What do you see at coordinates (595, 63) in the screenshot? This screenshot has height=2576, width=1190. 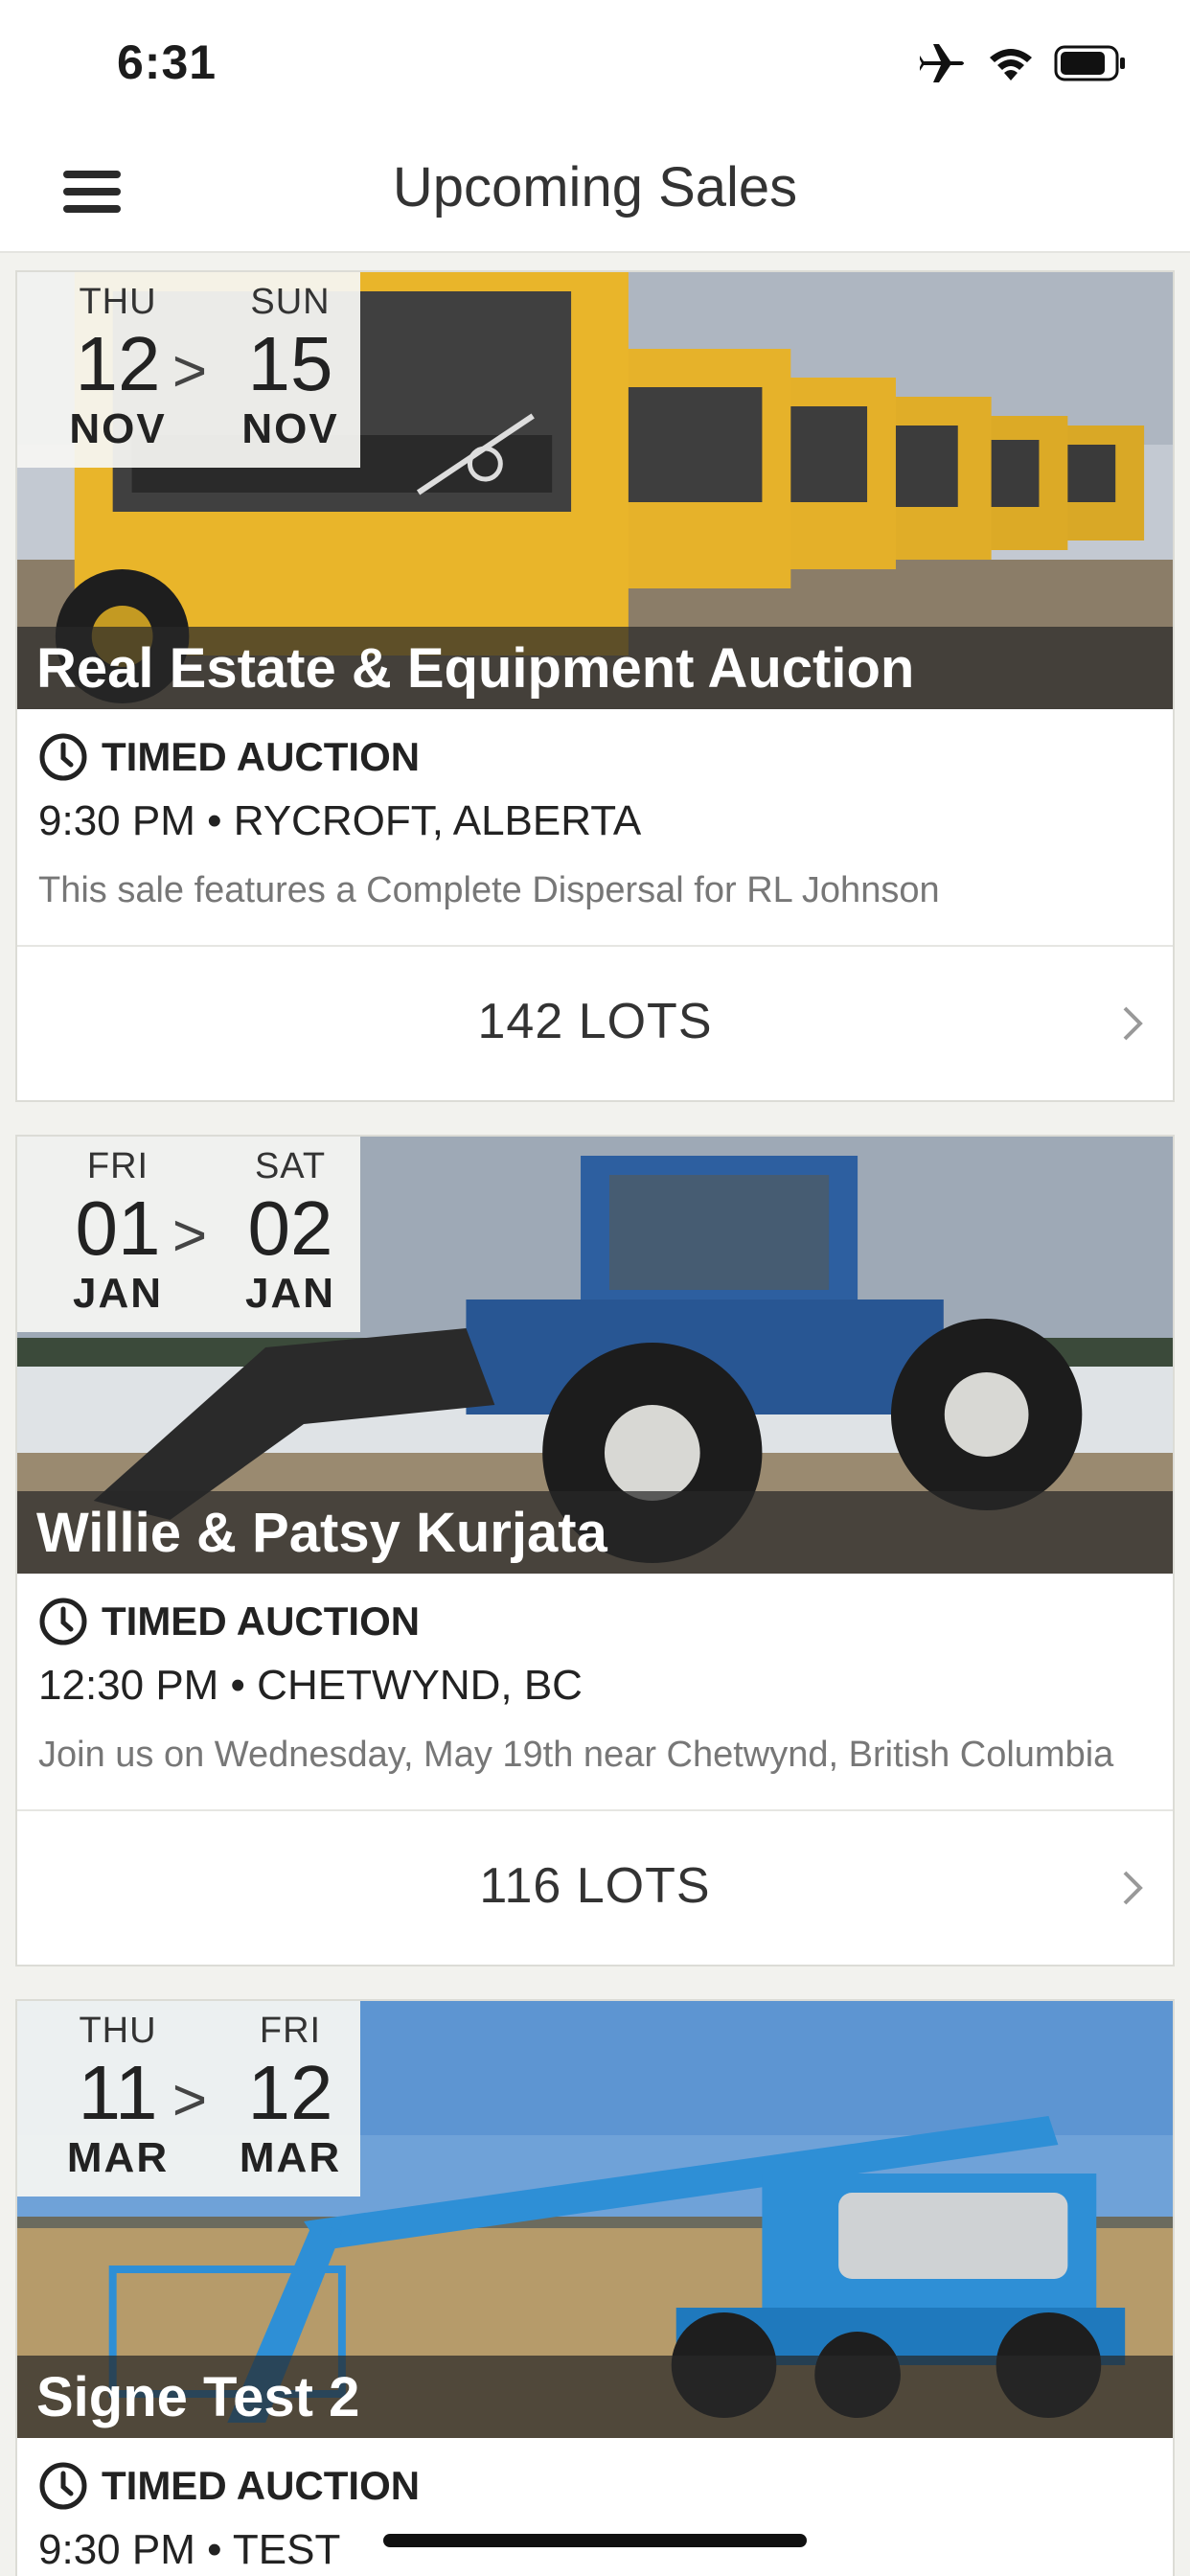 I see `status-bar: 6:31` at bounding box center [595, 63].